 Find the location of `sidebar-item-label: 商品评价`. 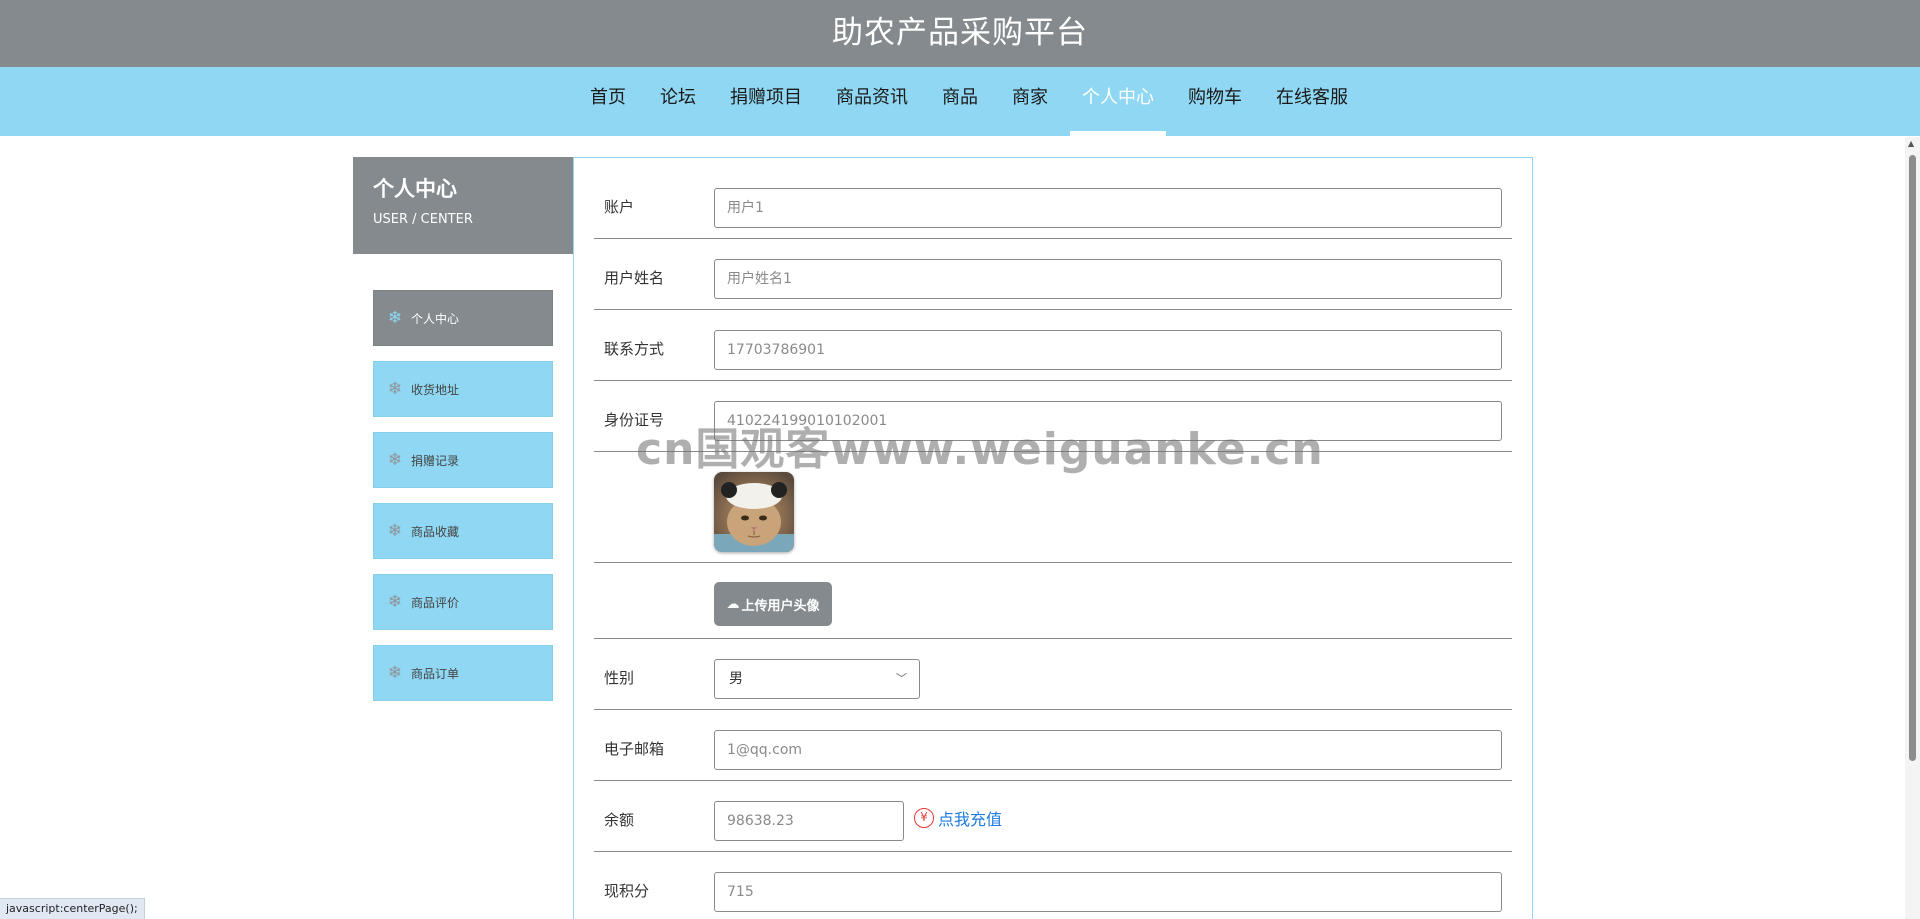

sidebar-item-label: 商品评价 is located at coordinates (435, 602).